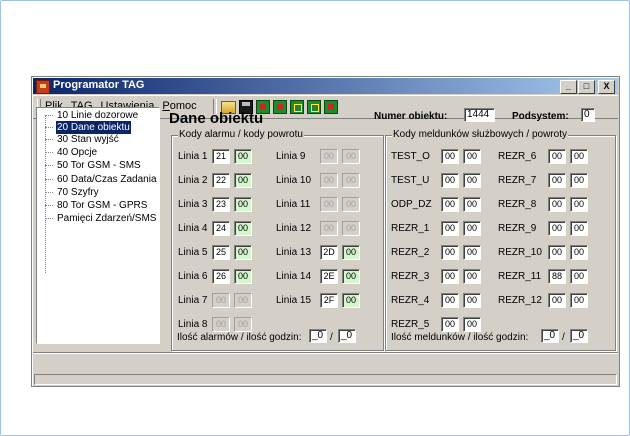 Image resolution: width=630 pixels, height=436 pixels. Describe the element at coordinates (517, 228) in the screenshot. I see `code-row-label: REZR_9` at that location.